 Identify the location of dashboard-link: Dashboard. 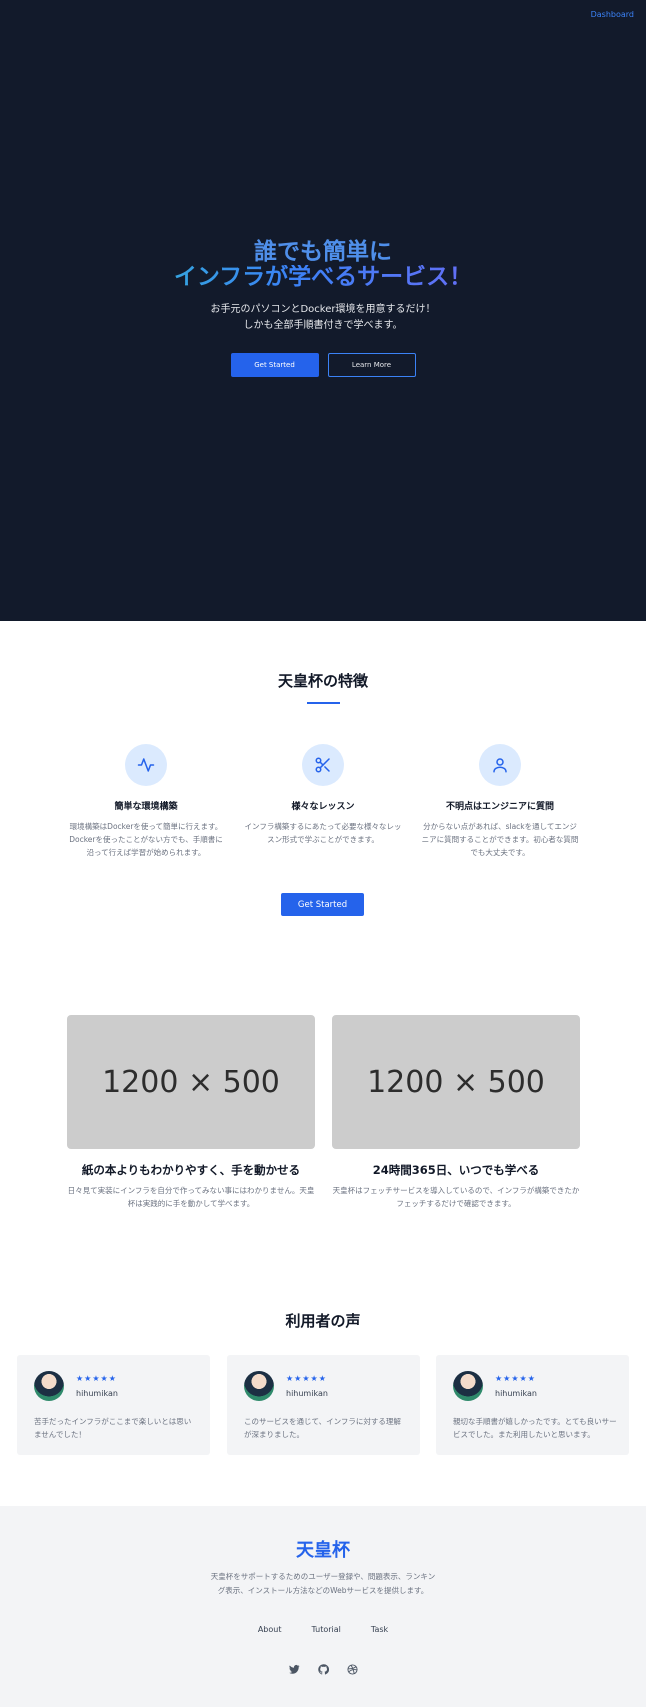
(612, 14).